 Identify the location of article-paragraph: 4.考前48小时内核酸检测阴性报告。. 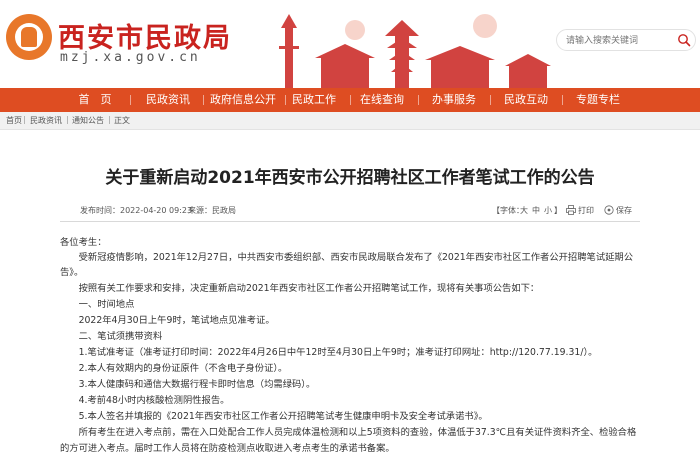
(145, 400).